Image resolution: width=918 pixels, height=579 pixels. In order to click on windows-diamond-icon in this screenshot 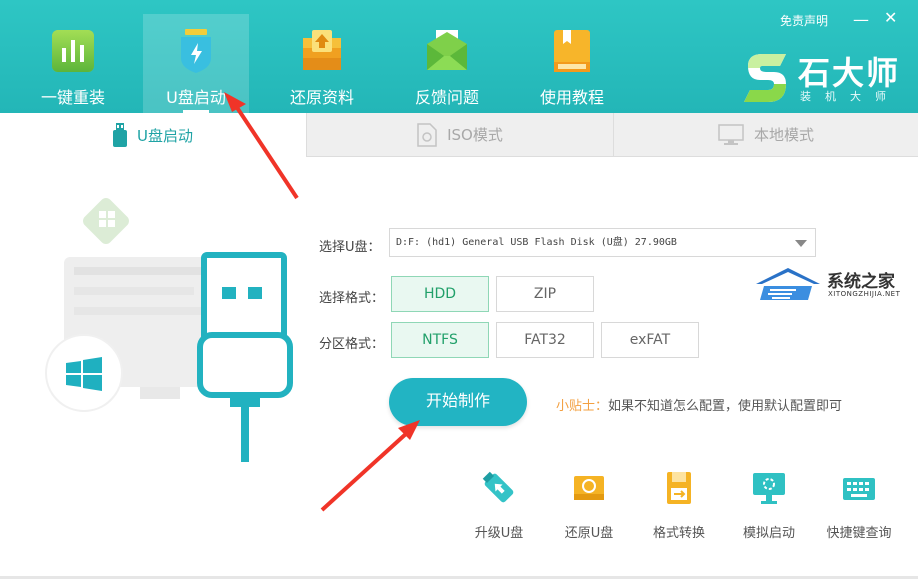, I will do `click(106, 221)`.